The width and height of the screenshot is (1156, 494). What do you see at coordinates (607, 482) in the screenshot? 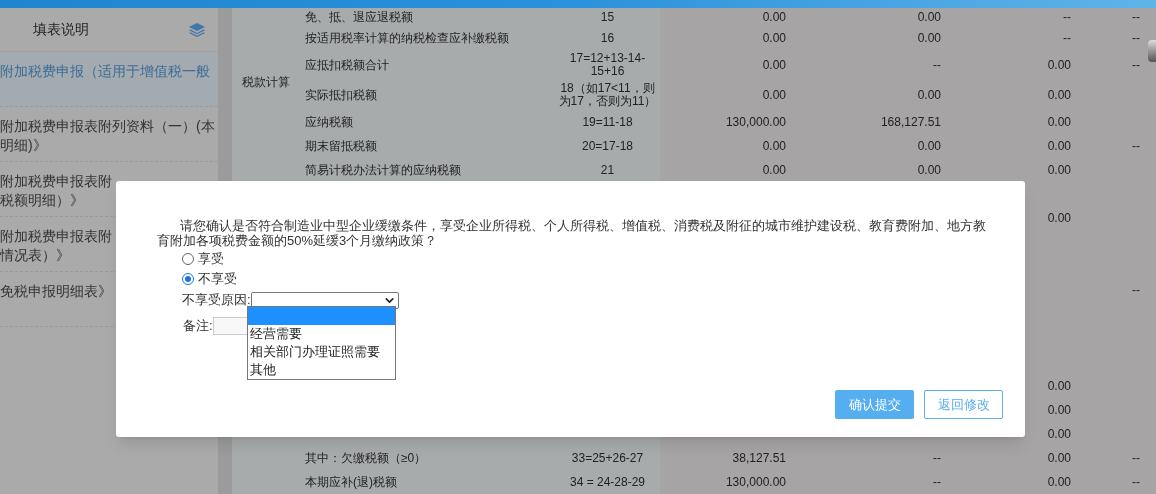
I see `formula-label: 34 = 24-28-29` at bounding box center [607, 482].